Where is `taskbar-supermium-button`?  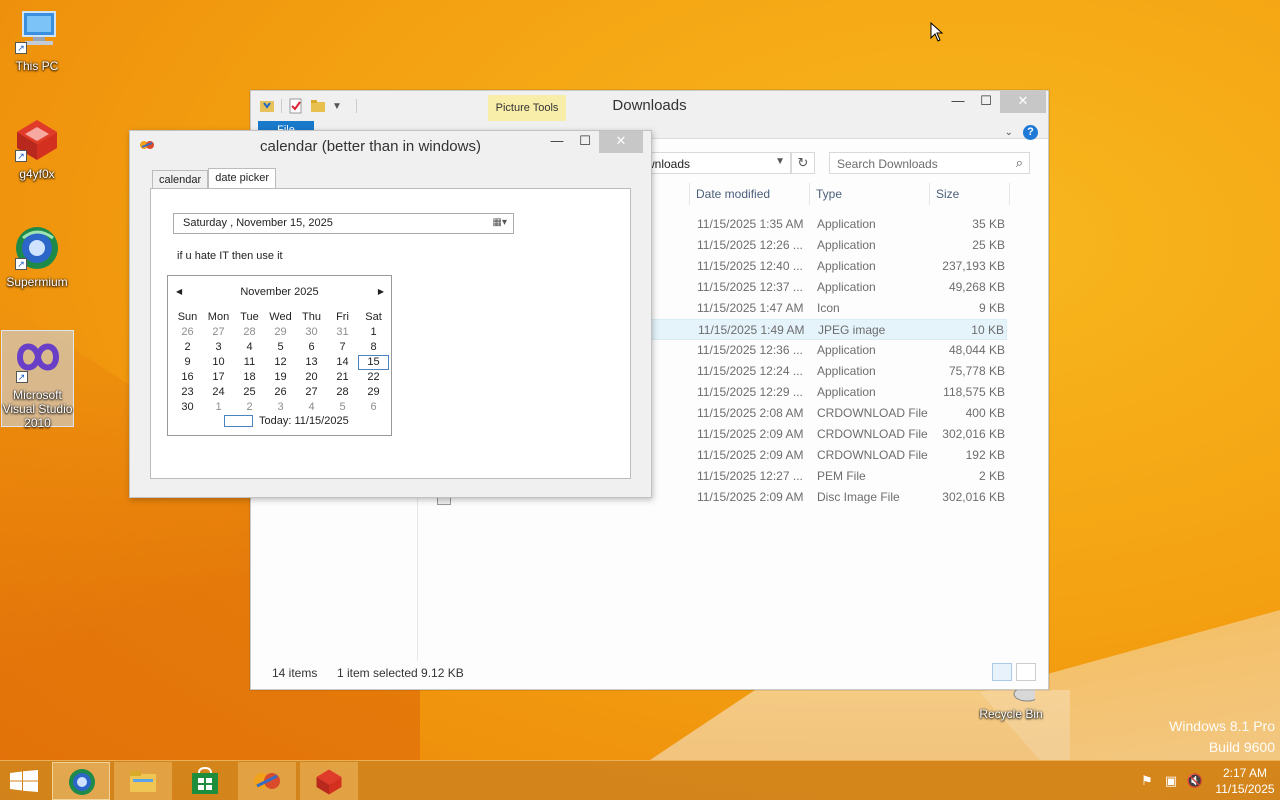 taskbar-supermium-button is located at coordinates (81, 781).